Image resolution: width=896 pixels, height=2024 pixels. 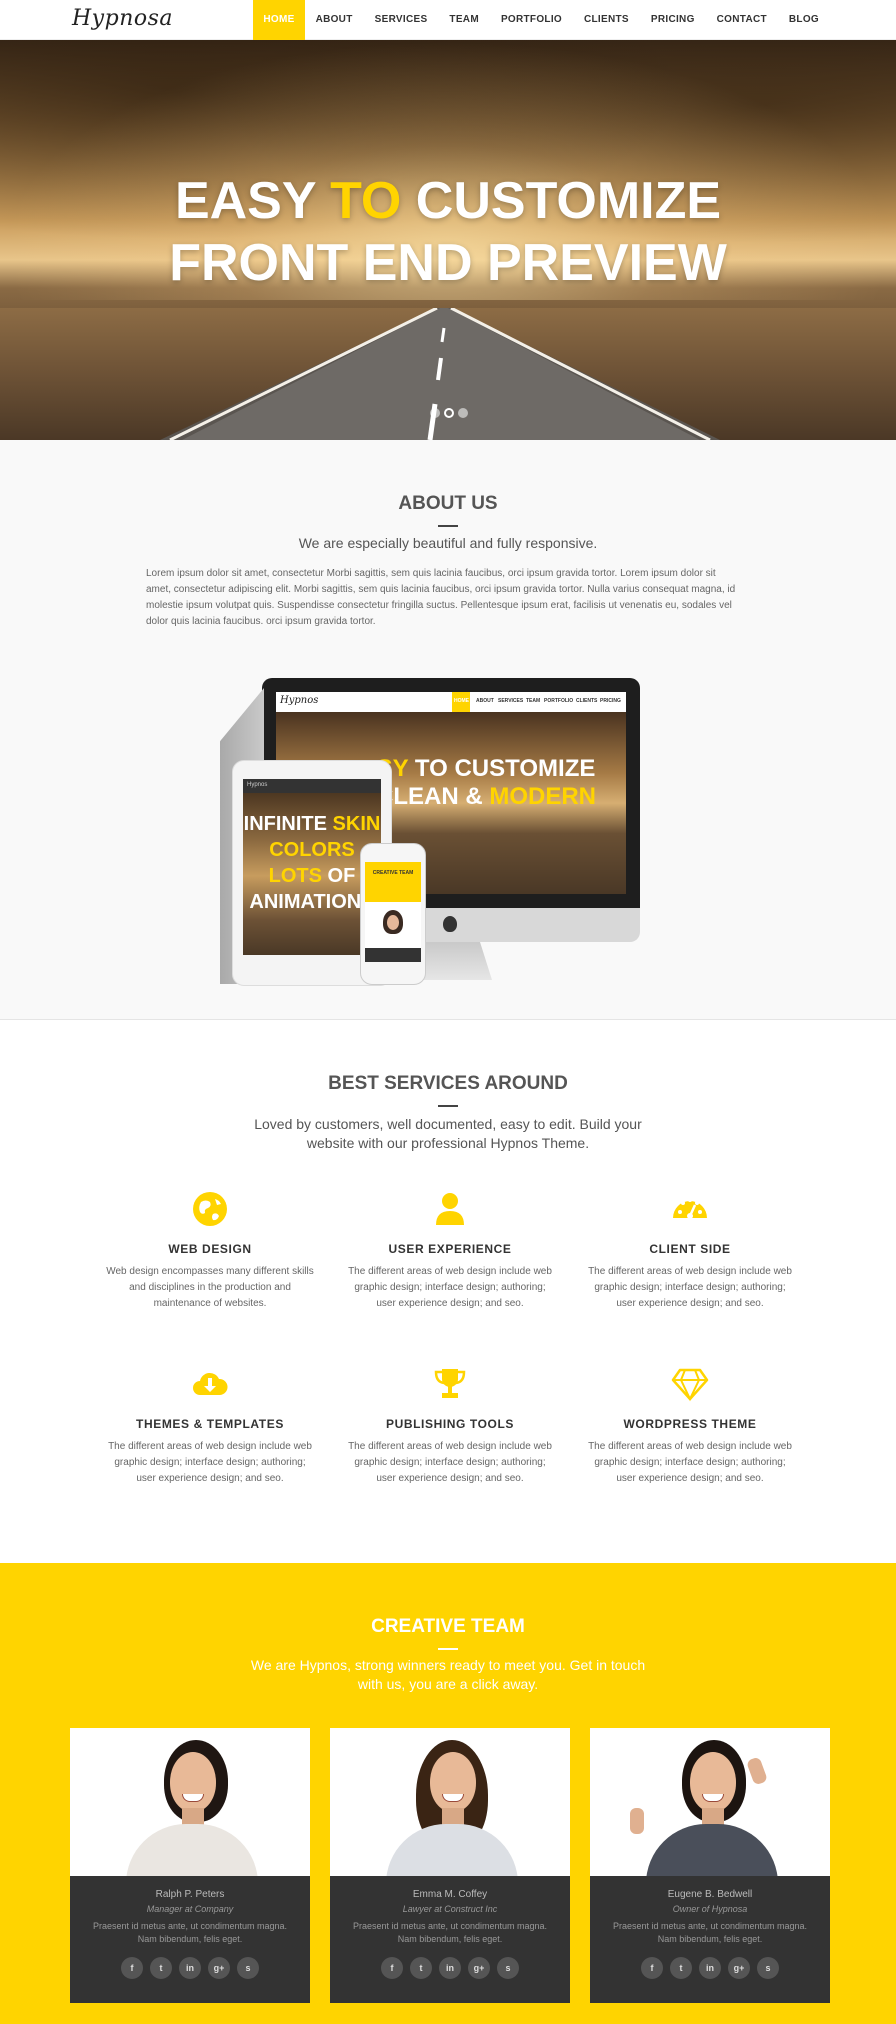 What do you see at coordinates (559, 701) in the screenshot?
I see `desktop-mockup-menu-item: PORTFOLIO` at bounding box center [559, 701].